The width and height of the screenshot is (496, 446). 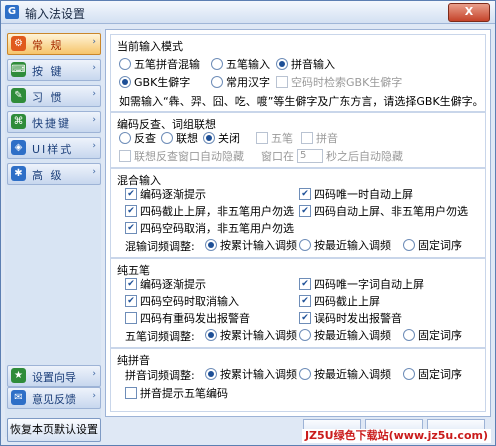 What do you see at coordinates (54, 96) in the screenshot?
I see `nav-item-habit: ✎ 习 惯 ›` at bounding box center [54, 96].